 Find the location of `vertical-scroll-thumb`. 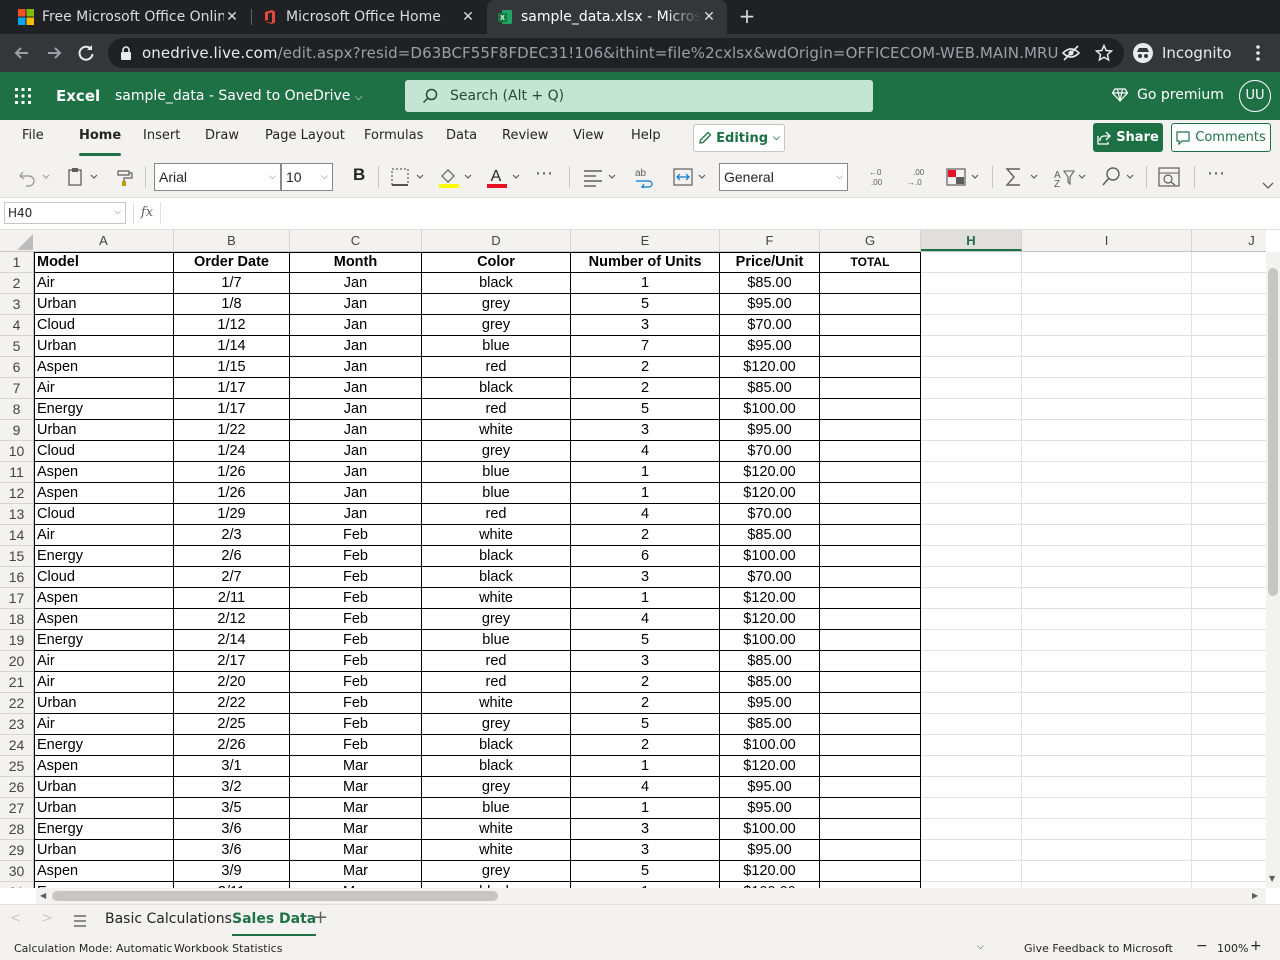

vertical-scroll-thumb is located at coordinates (1273, 432).